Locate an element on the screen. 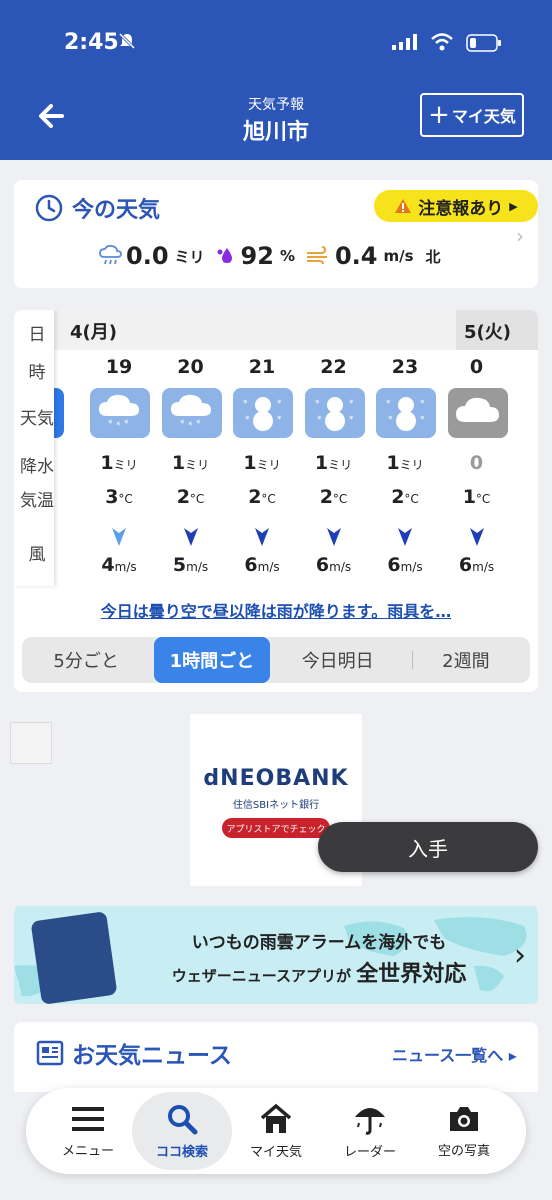 The image size is (552, 1200). precip-cell: 0 is located at coordinates (476, 463).